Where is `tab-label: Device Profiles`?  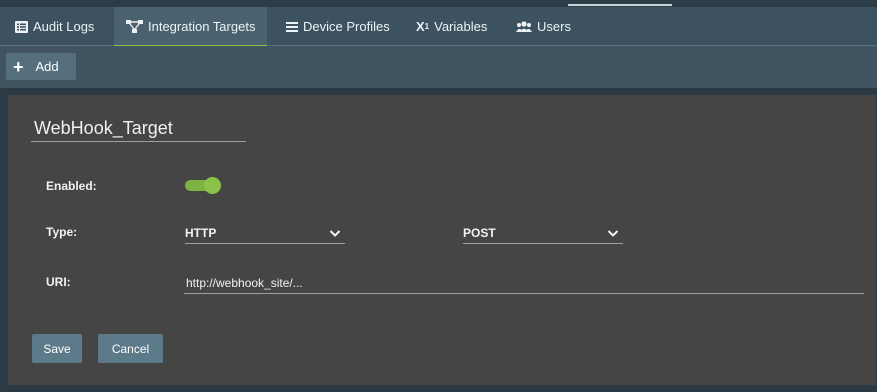 tab-label: Device Profiles is located at coordinates (346, 26).